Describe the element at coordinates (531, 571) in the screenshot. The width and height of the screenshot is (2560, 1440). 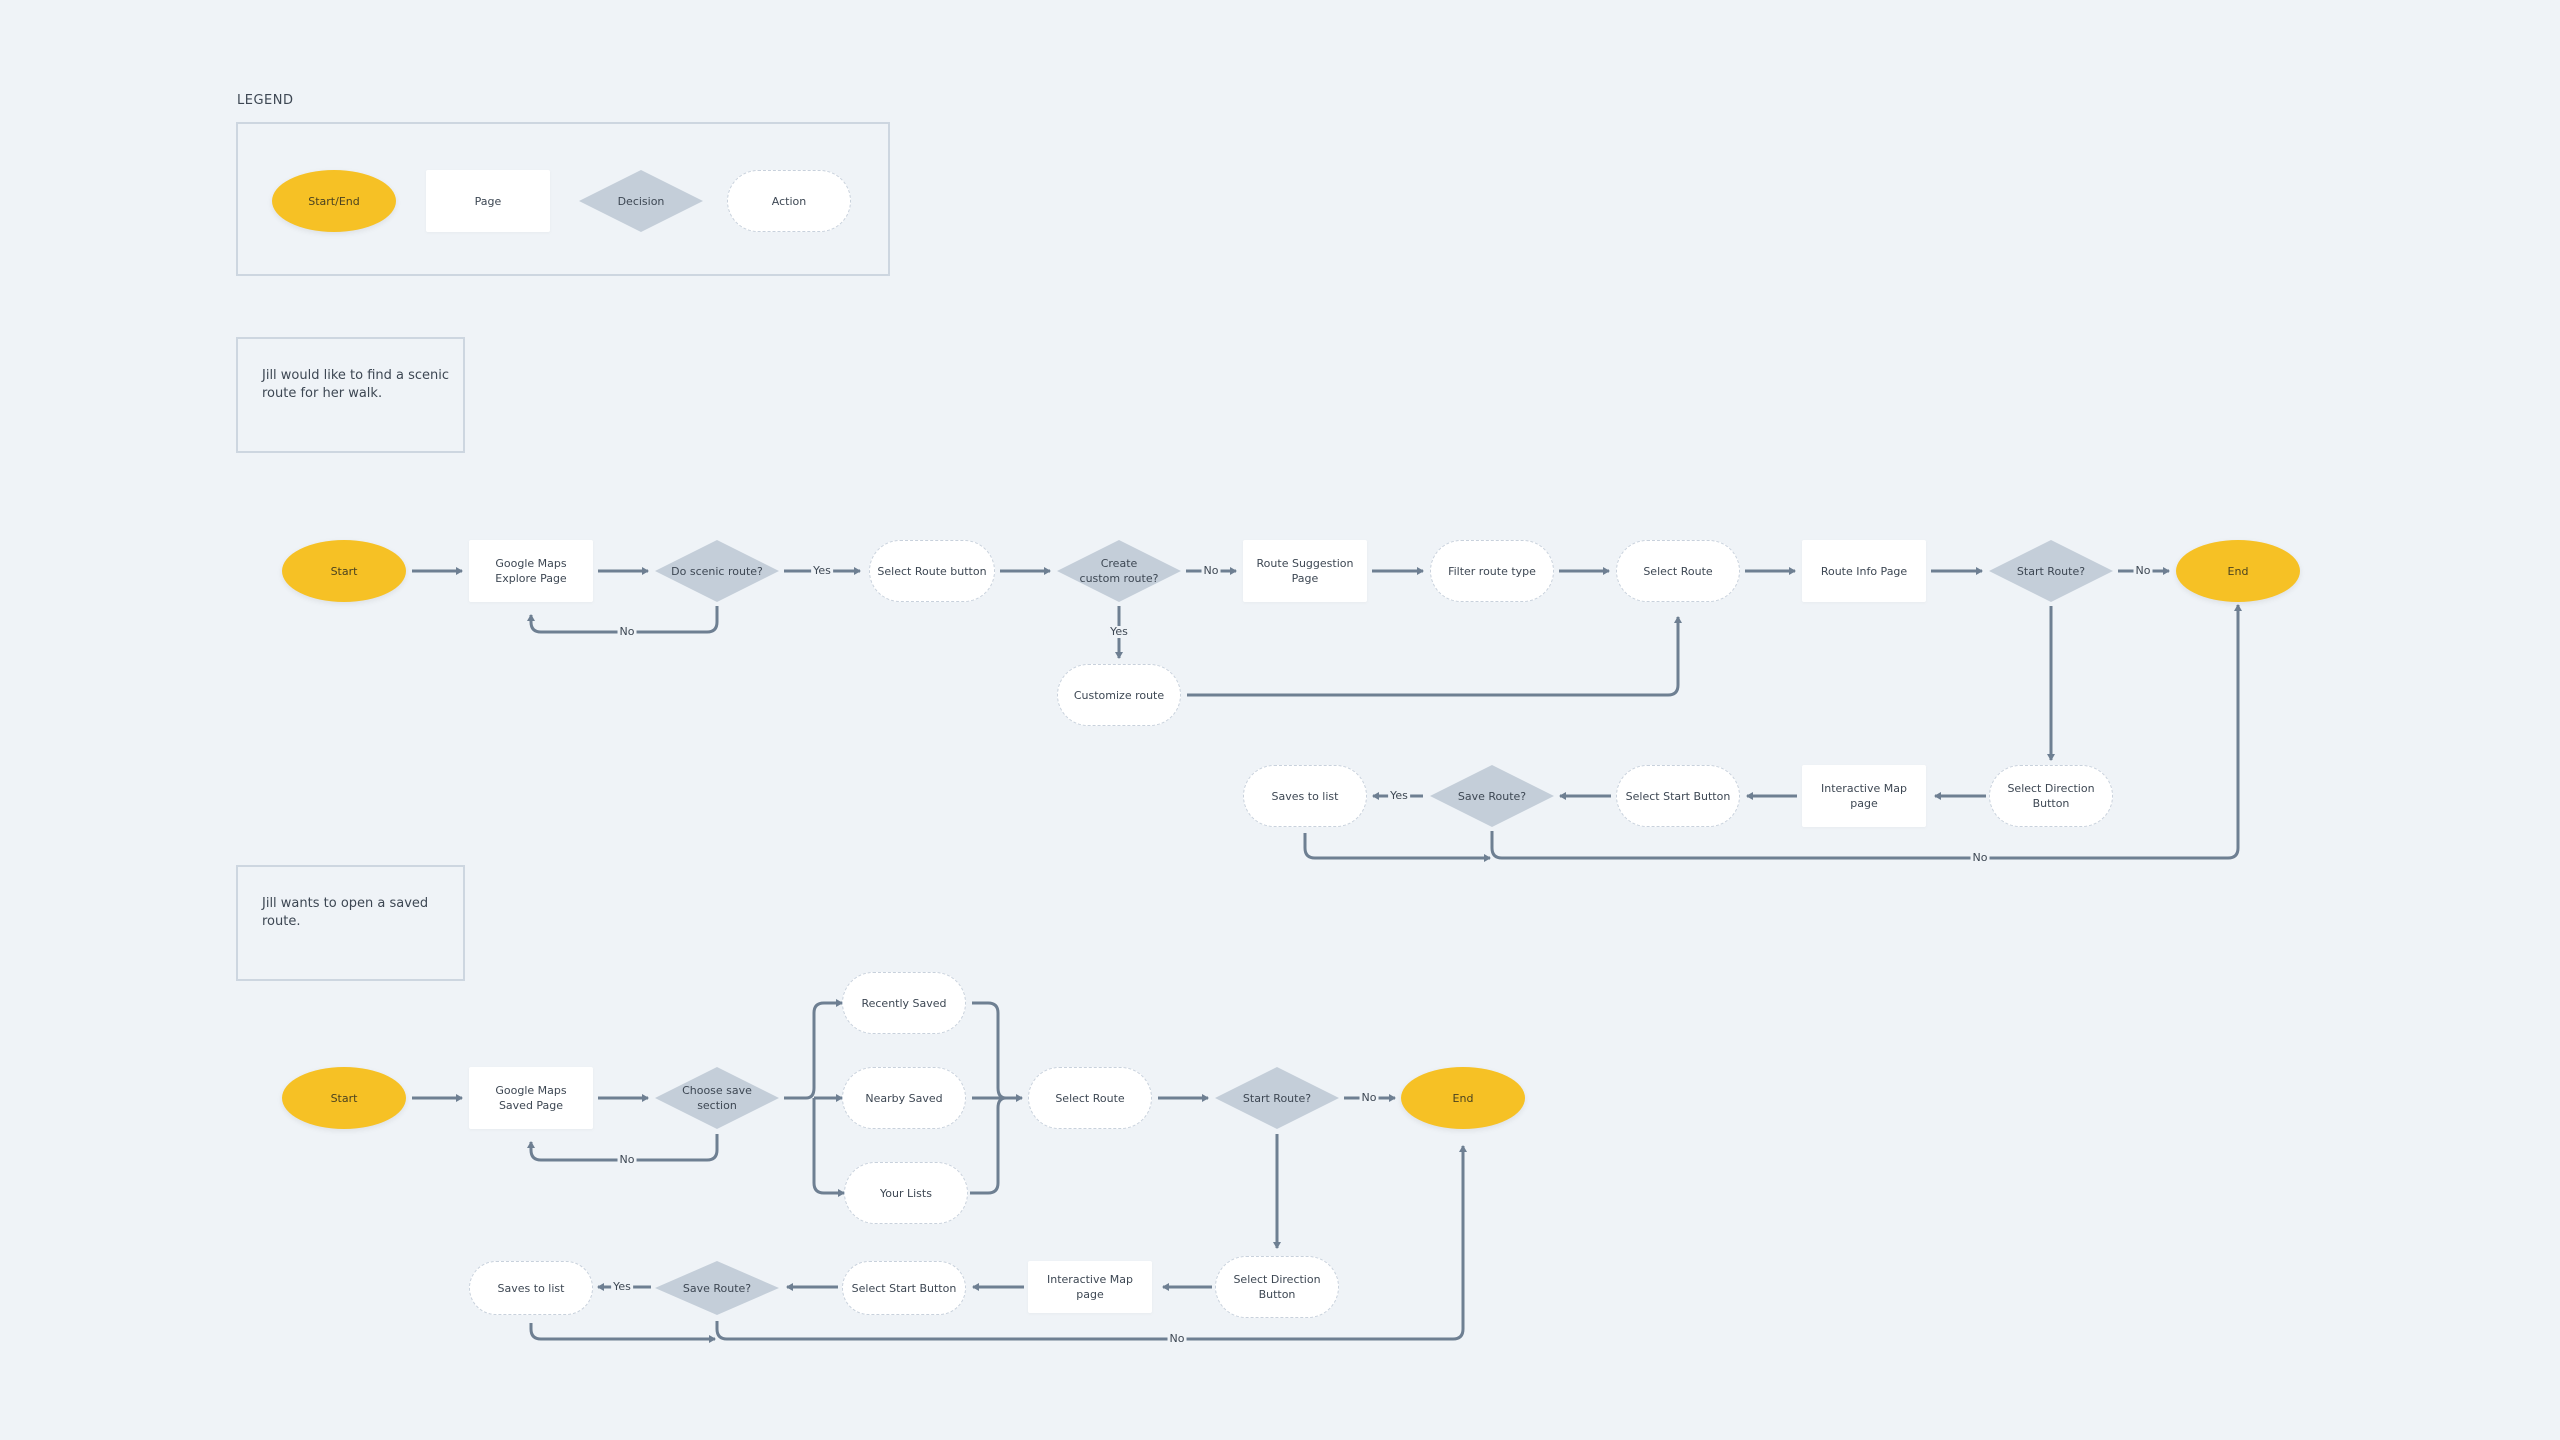
I see `s1-explore-page: Google Maps Explore Page` at that location.